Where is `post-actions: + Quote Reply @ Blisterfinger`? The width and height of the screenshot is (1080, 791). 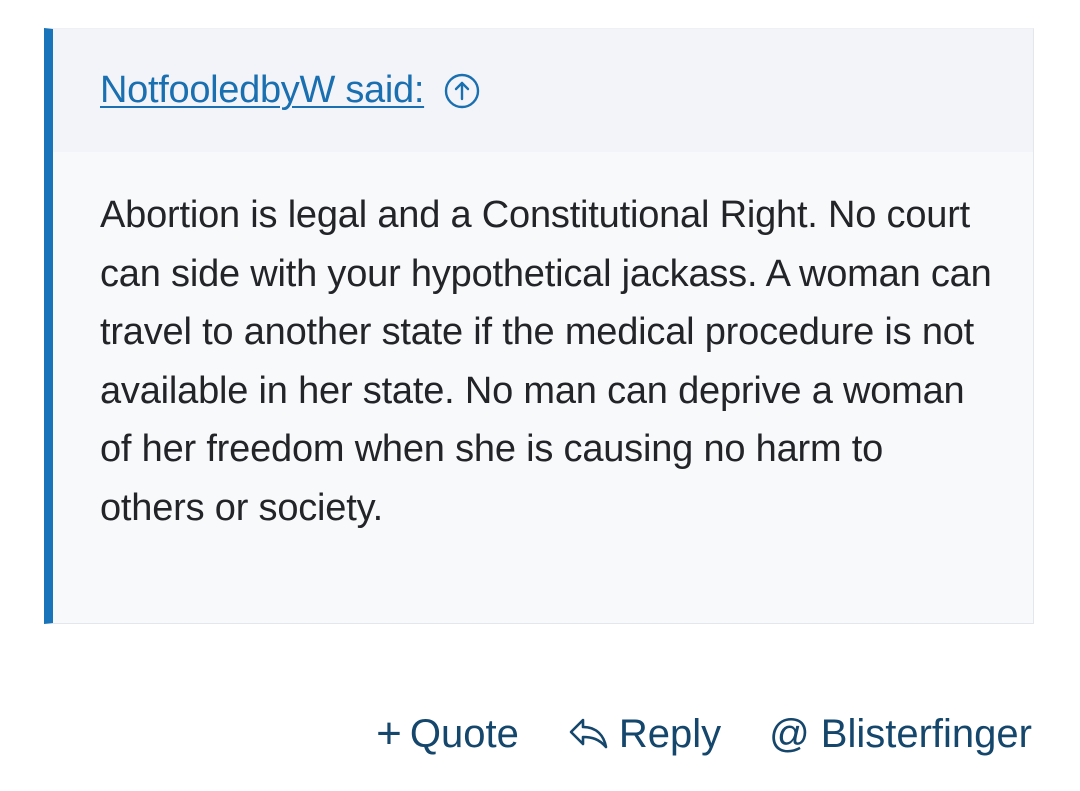
post-actions: + Quote Reply @ Blisterfinger is located at coordinates (704, 734).